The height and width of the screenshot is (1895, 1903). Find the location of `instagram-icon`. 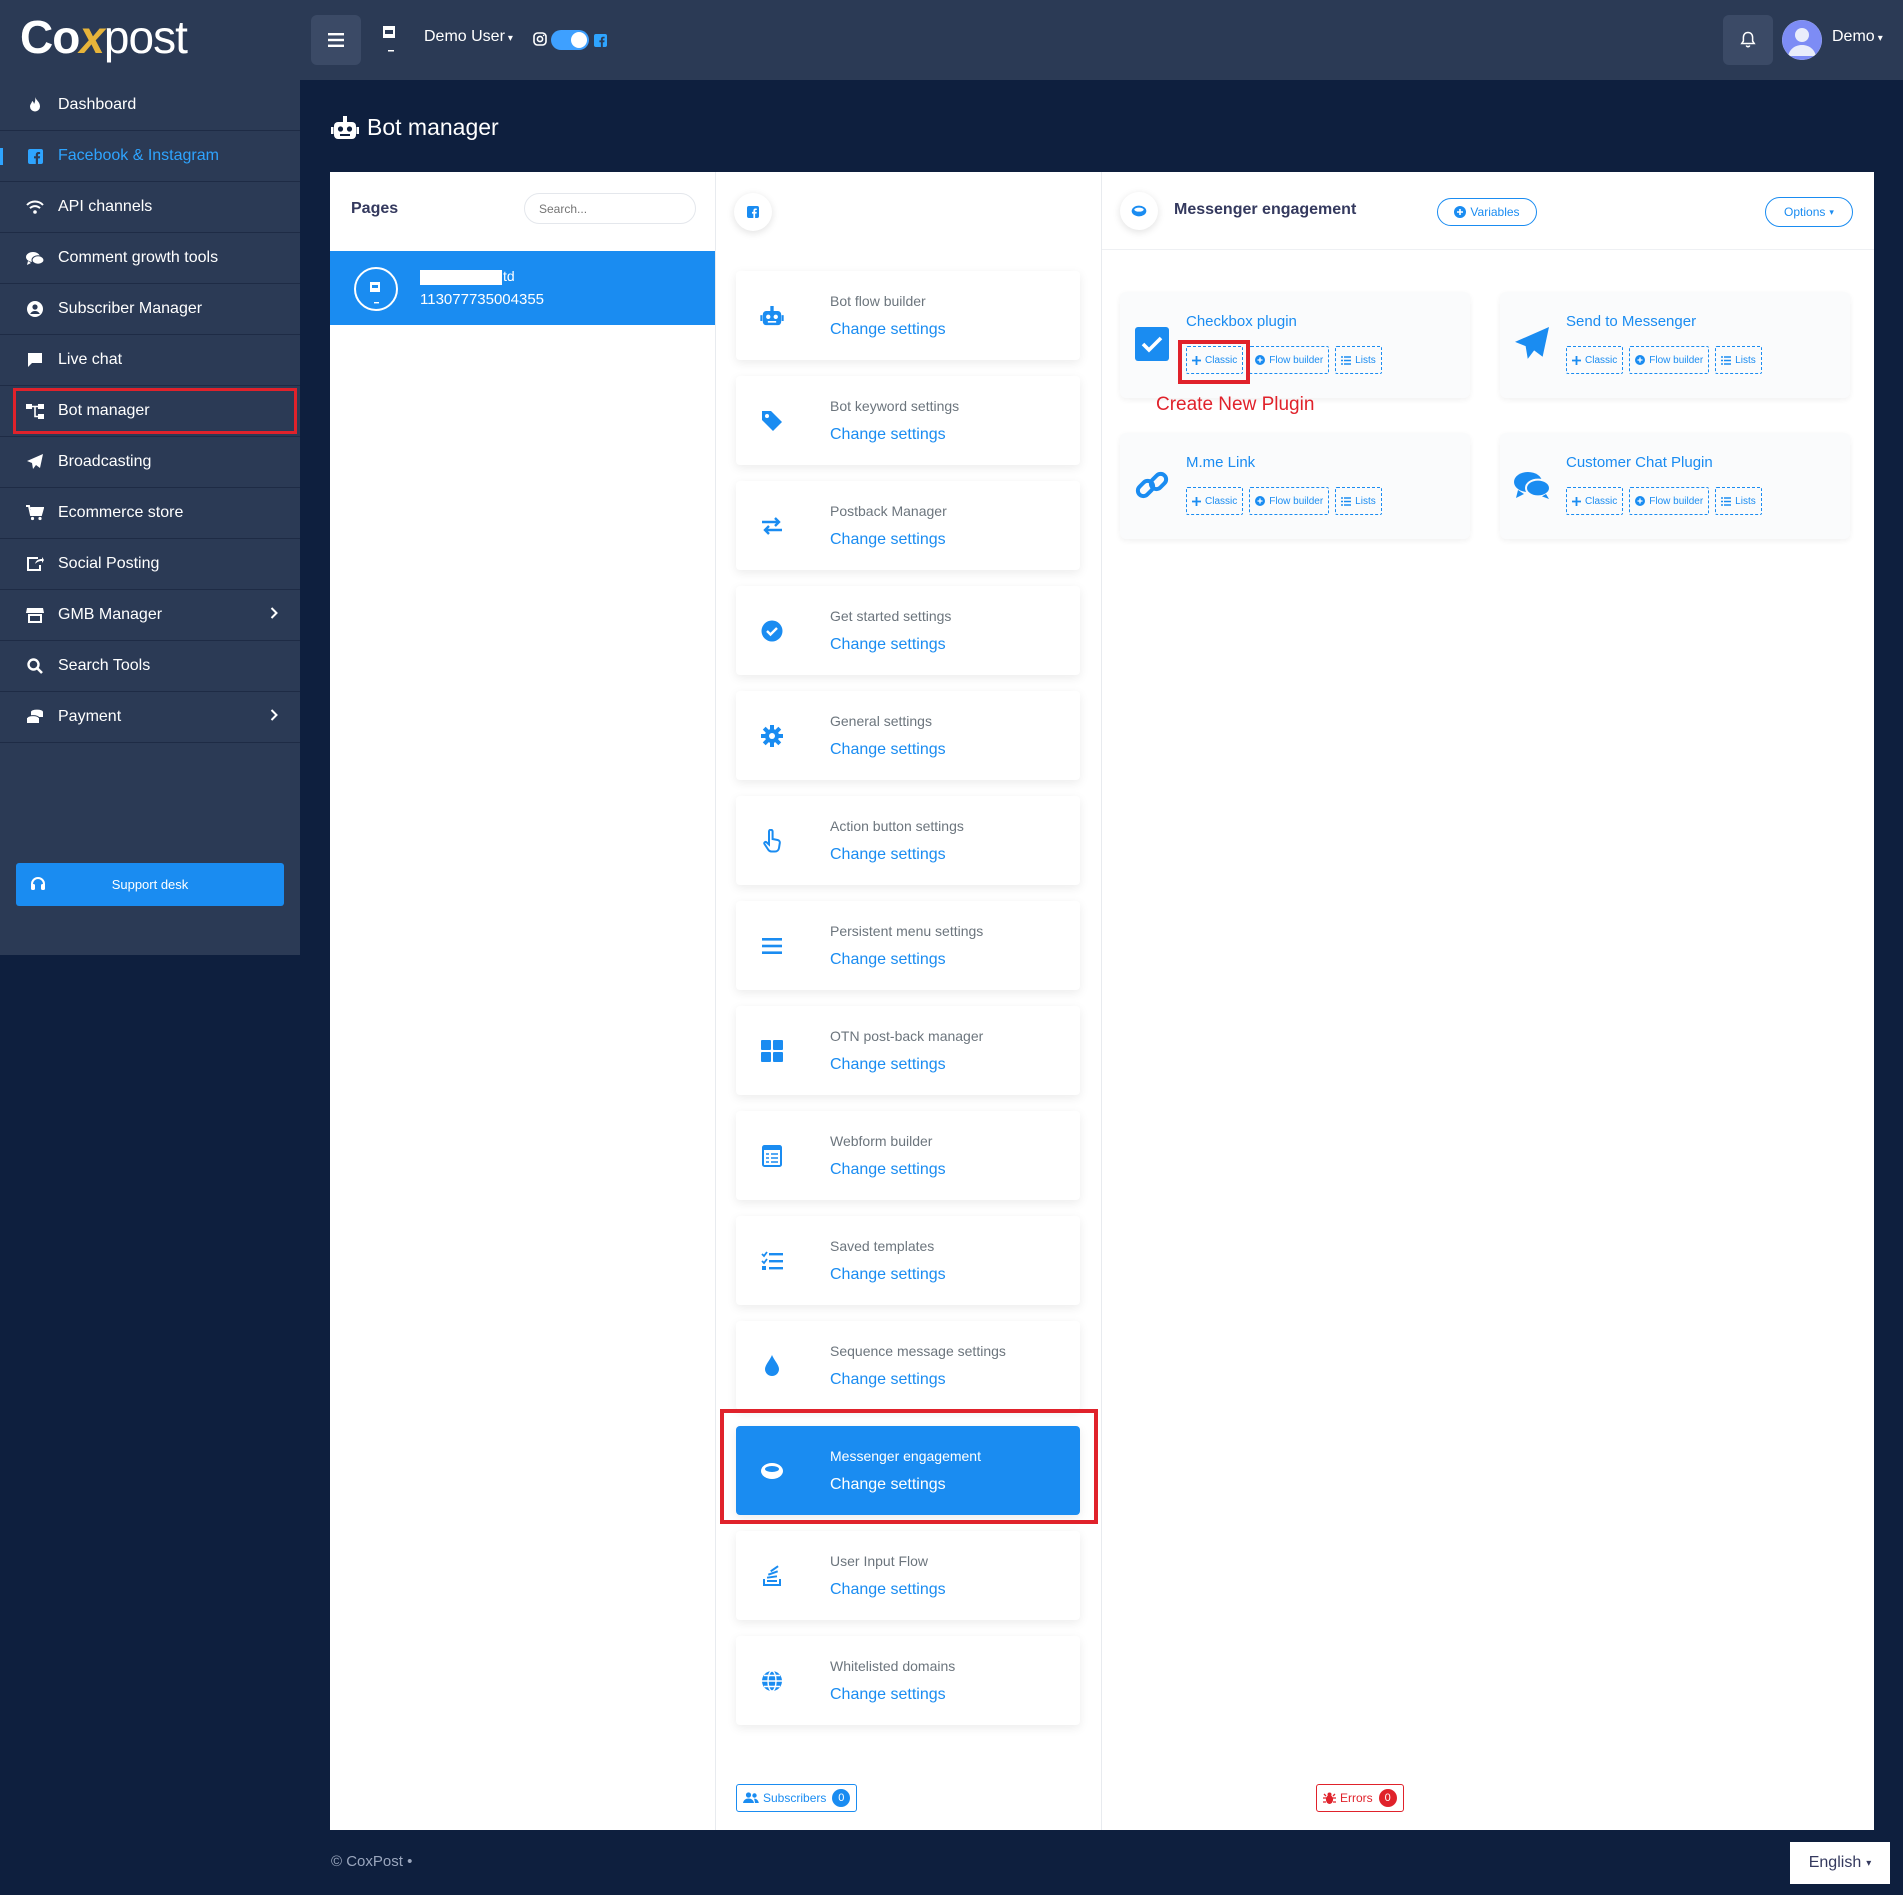

instagram-icon is located at coordinates (540, 39).